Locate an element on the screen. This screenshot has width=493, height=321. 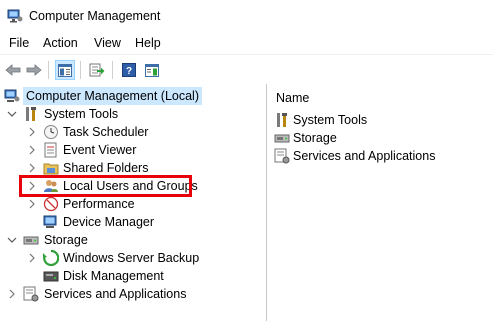
list-item: Storage is located at coordinates (382, 138).